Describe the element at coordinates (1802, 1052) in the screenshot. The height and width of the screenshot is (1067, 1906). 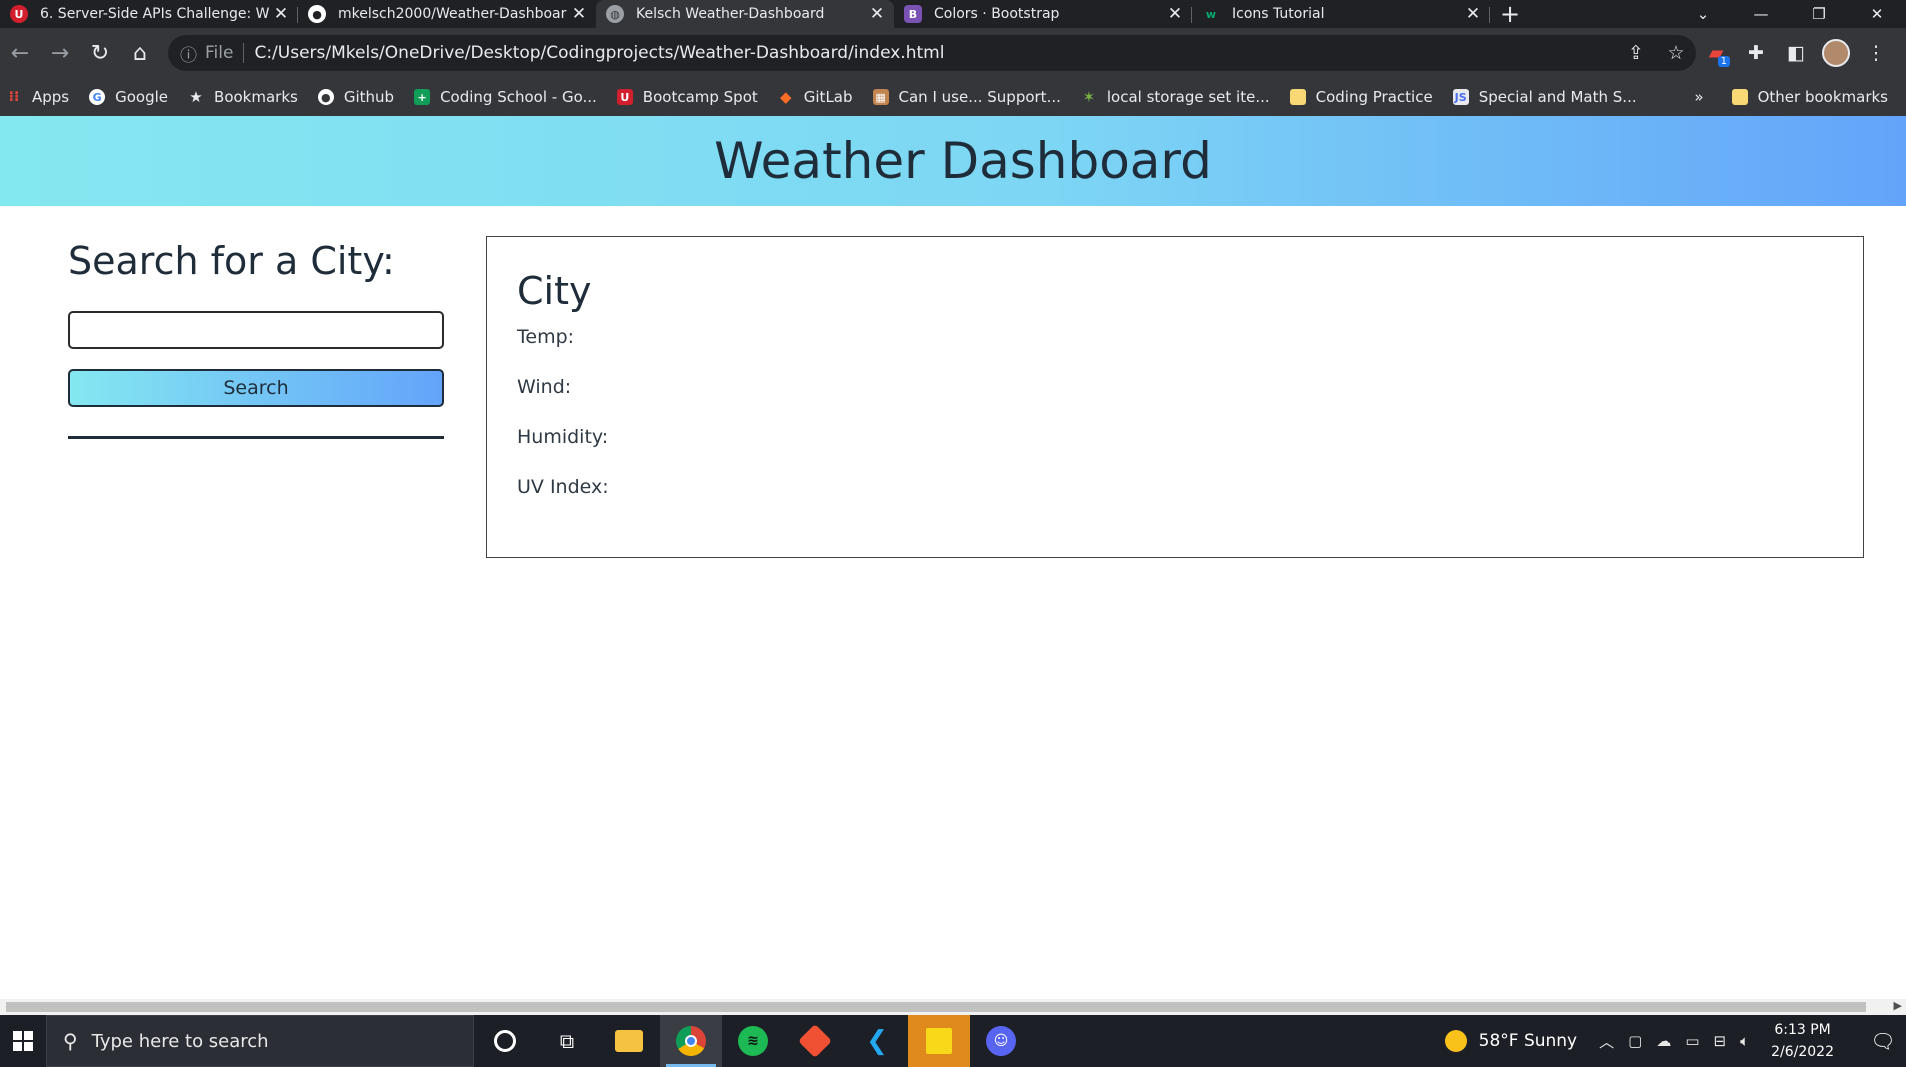
I see `clock-date: 2/6/2022` at that location.